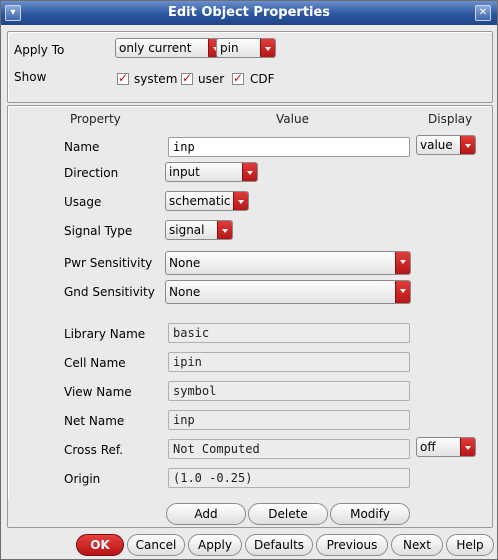 The height and width of the screenshot is (560, 498). Describe the element at coordinates (169, 48) in the screenshot. I see `apply-scope-select: only current` at that location.